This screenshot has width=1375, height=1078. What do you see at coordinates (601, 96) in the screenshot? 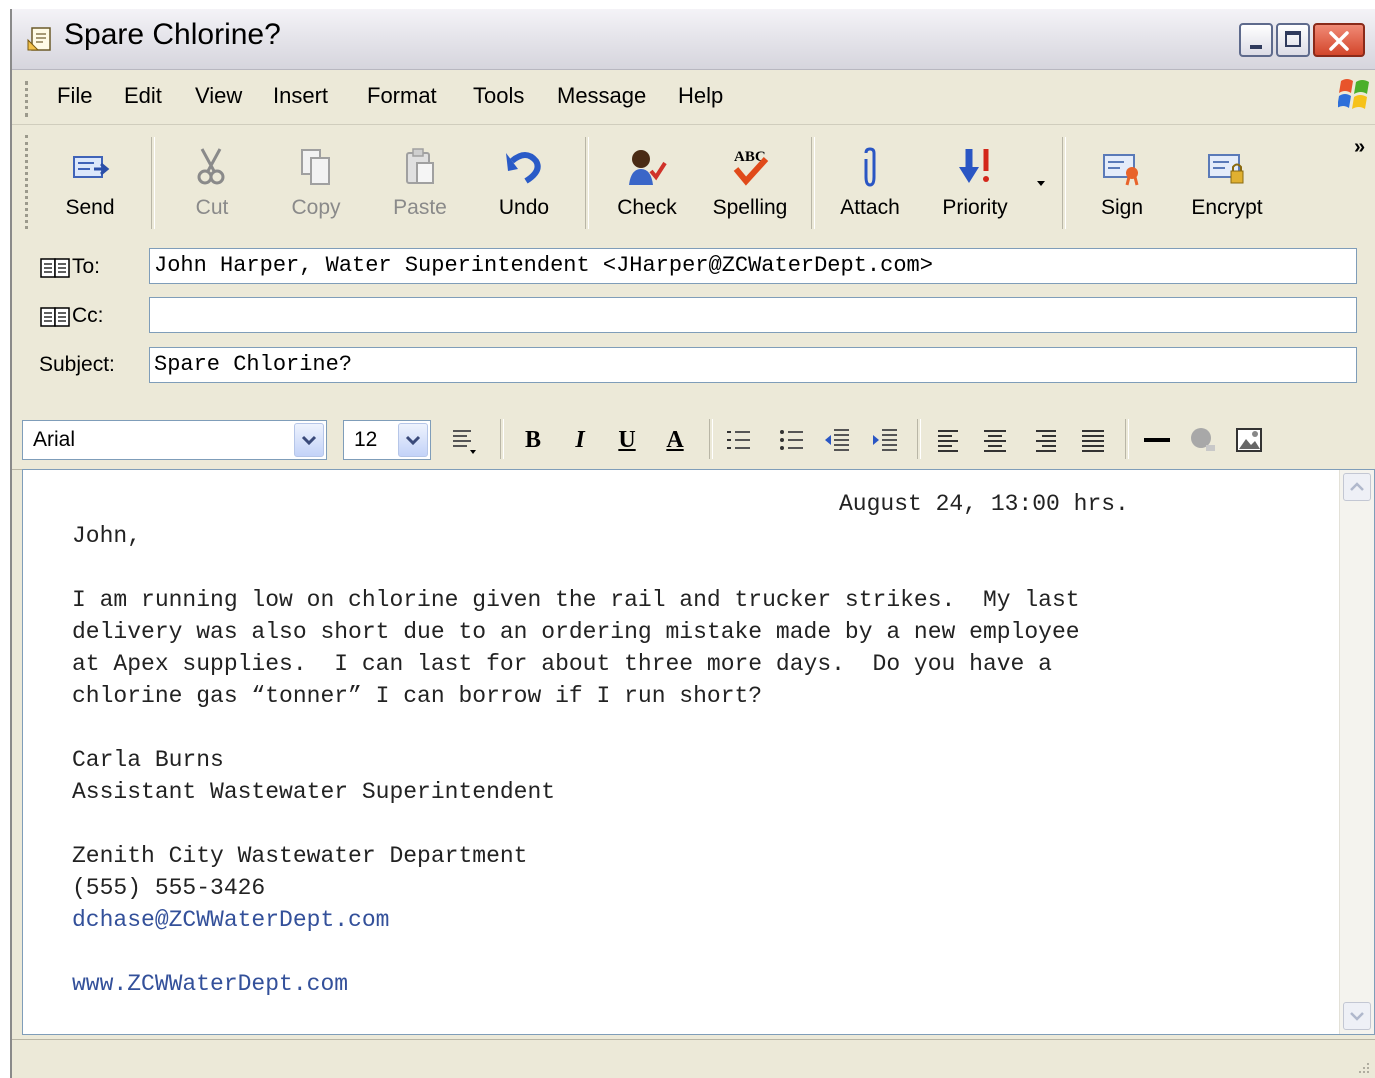
I see `menu-message: Message` at bounding box center [601, 96].